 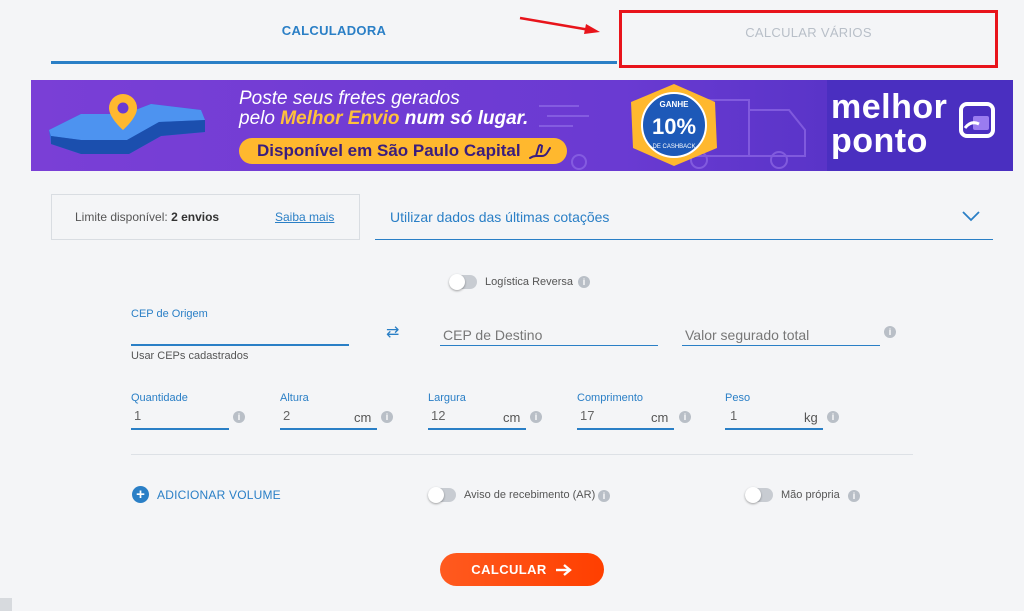 I want to click on length-label: Comprimento, so click(x=610, y=398).